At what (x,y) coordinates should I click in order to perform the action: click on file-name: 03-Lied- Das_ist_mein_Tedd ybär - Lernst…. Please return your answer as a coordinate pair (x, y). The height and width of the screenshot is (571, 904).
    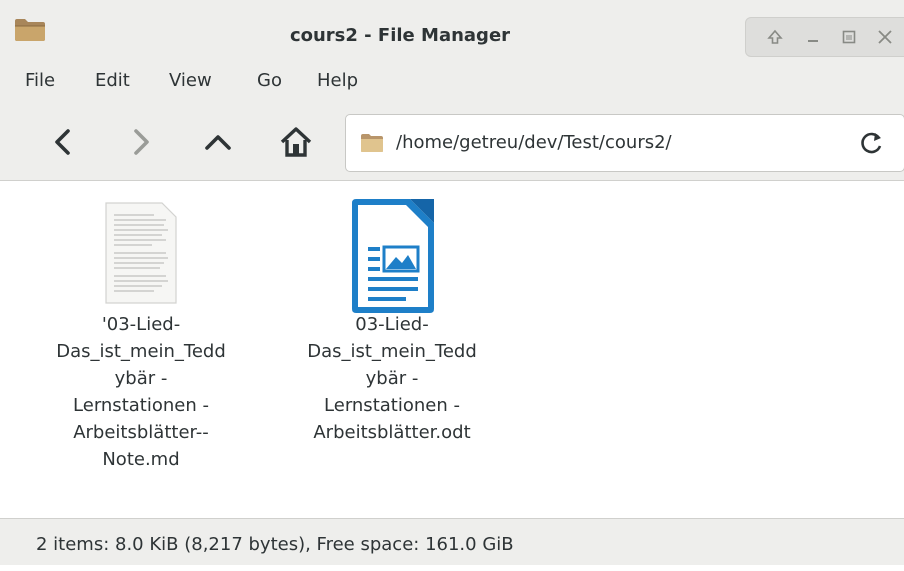
    Looking at the image, I should click on (392, 378).